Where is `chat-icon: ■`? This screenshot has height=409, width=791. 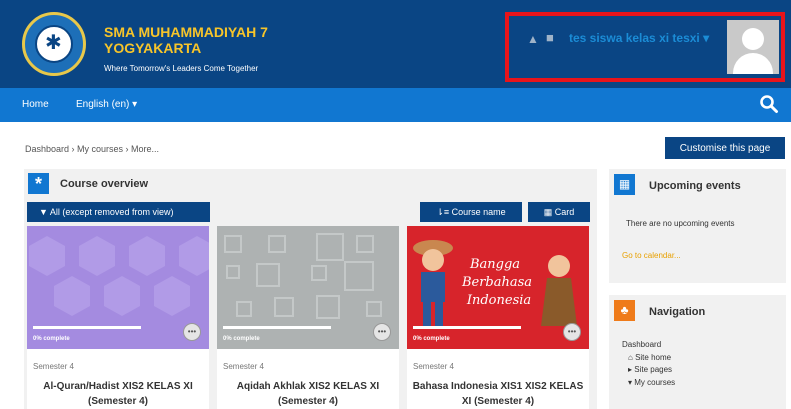
chat-icon: ■ is located at coordinates (550, 37).